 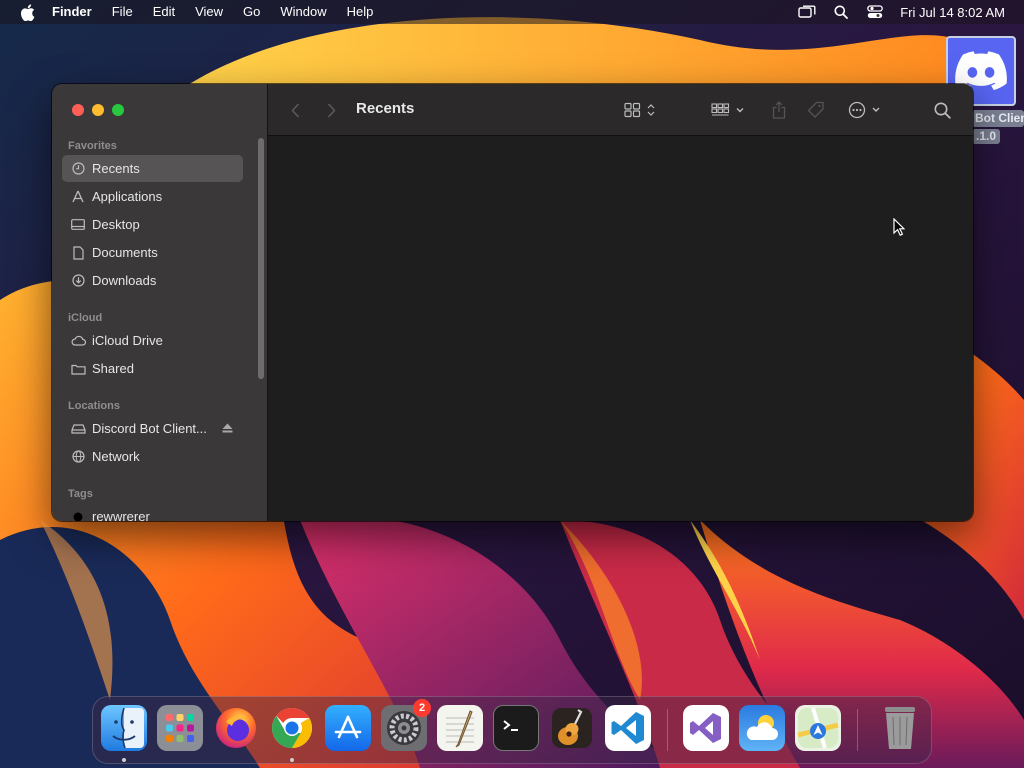 What do you see at coordinates (818, 728) in the screenshot?
I see `dock-maps-icon` at bounding box center [818, 728].